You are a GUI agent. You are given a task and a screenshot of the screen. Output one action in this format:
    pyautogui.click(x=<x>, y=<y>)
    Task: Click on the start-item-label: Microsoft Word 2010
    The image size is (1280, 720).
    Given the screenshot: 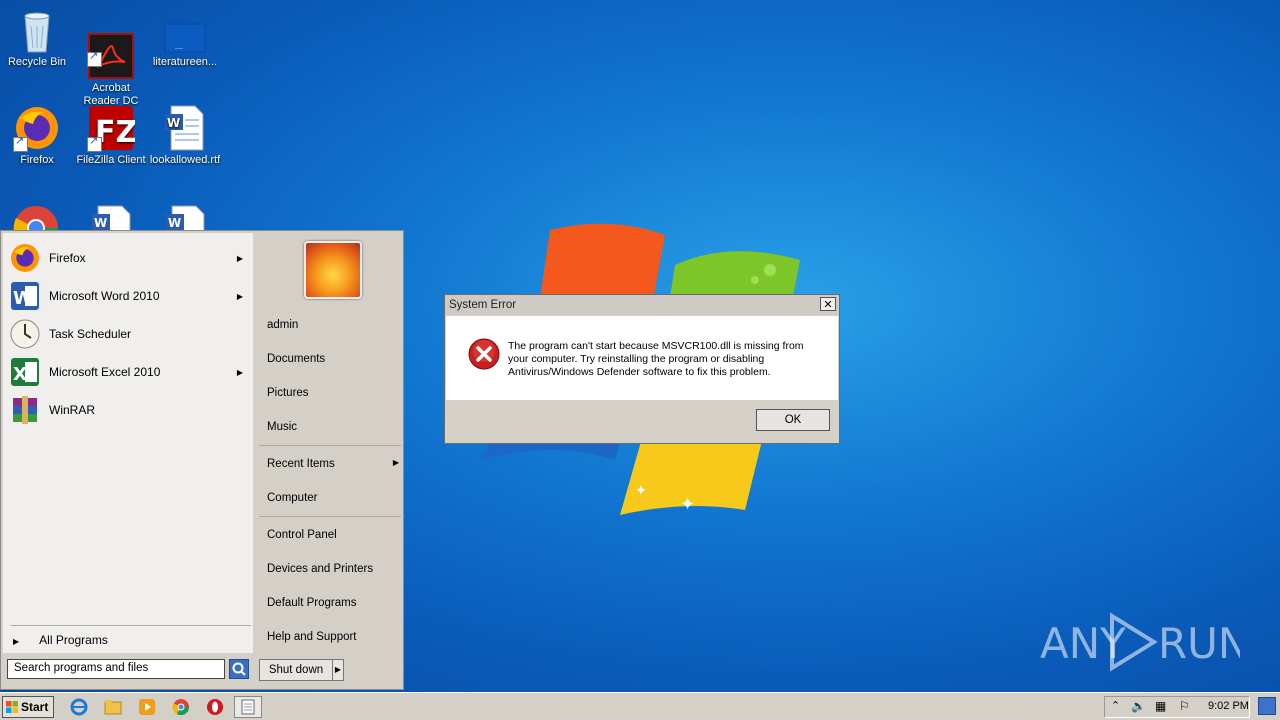 What is the action you would take?
    pyautogui.click(x=104, y=296)
    